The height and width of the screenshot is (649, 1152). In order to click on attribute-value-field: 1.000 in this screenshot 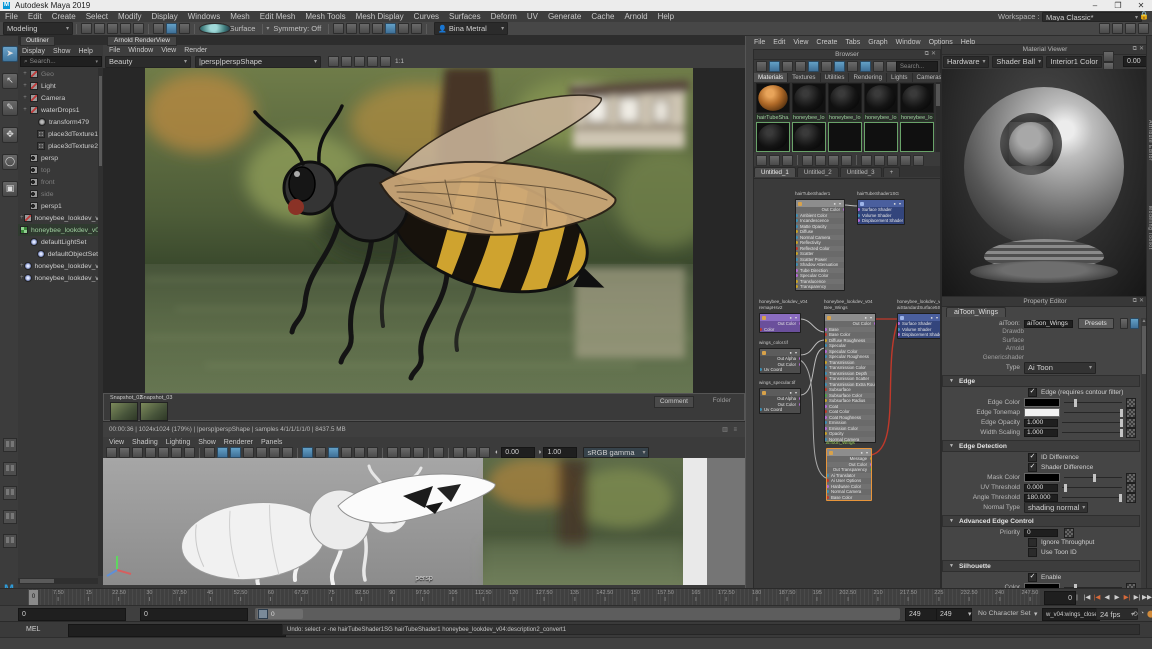, I will do `click(1041, 432)`.